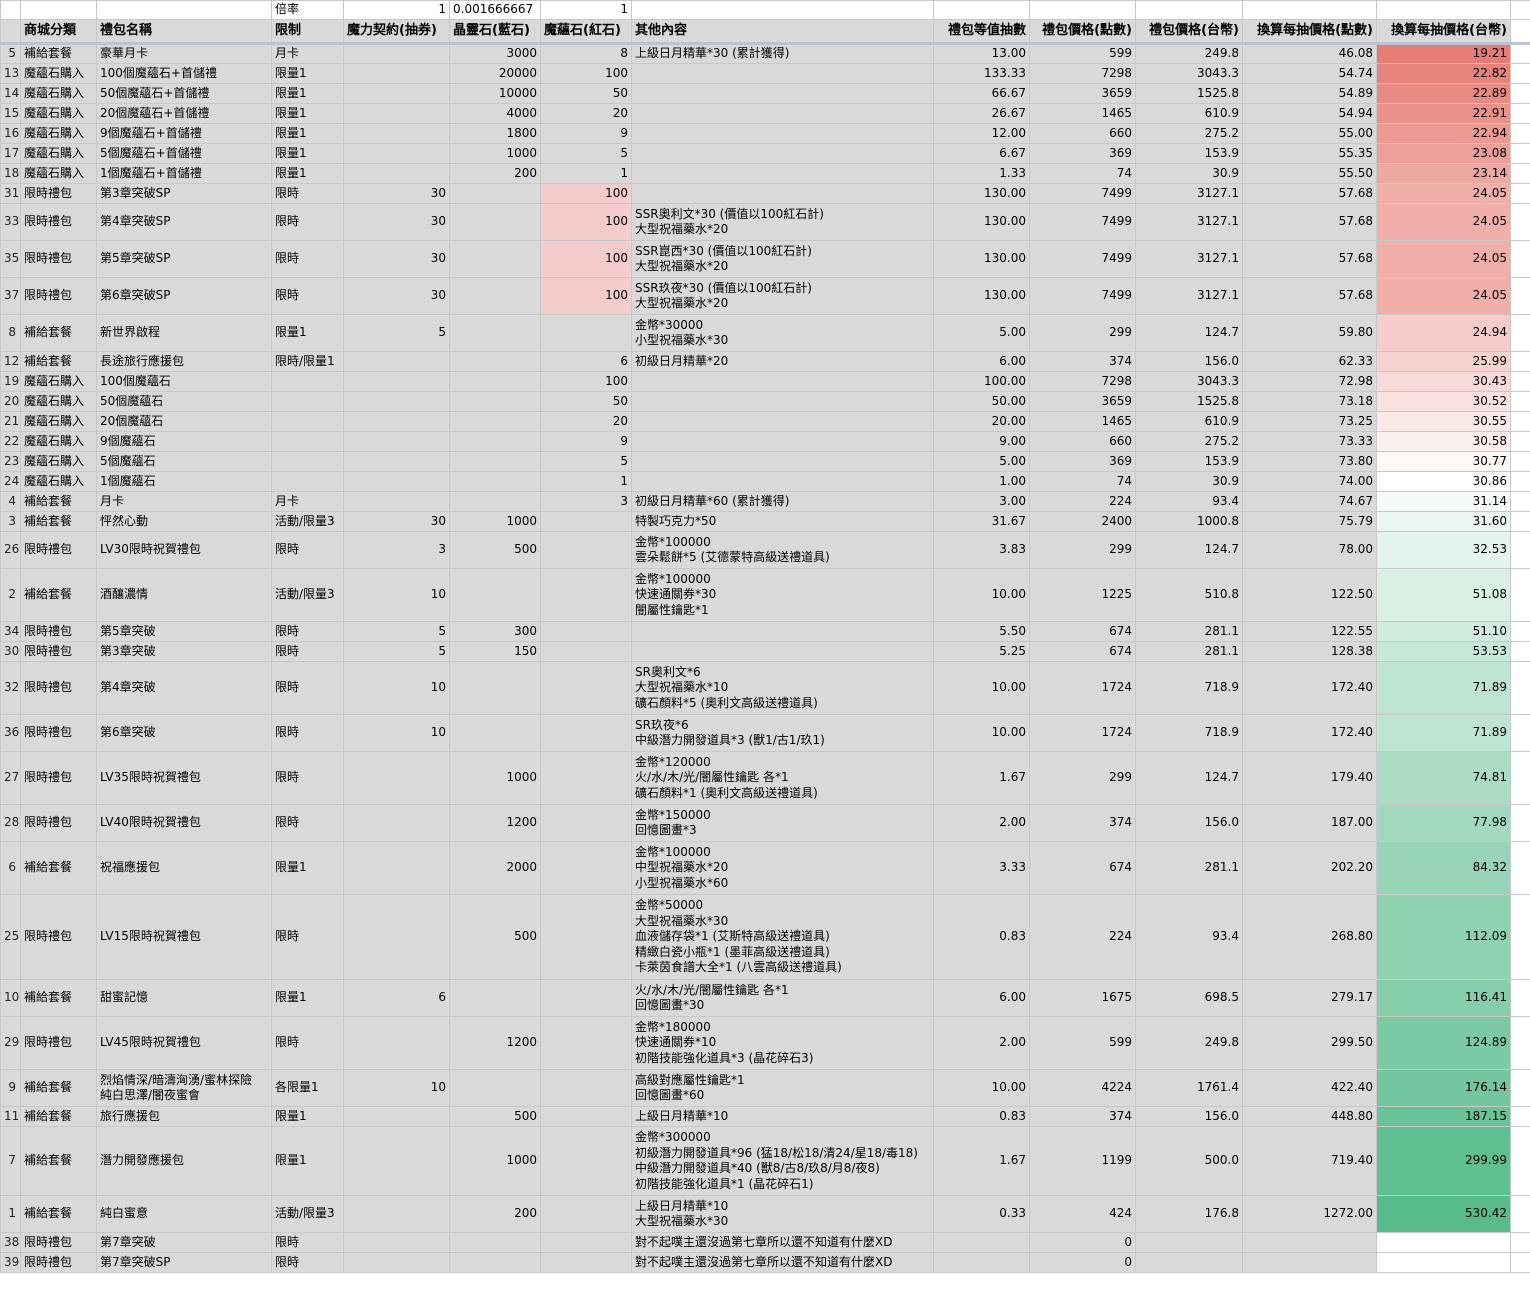 The width and height of the screenshot is (1530, 1306). I want to click on per-pull-twd-cell: 25.99, so click(1443, 361).